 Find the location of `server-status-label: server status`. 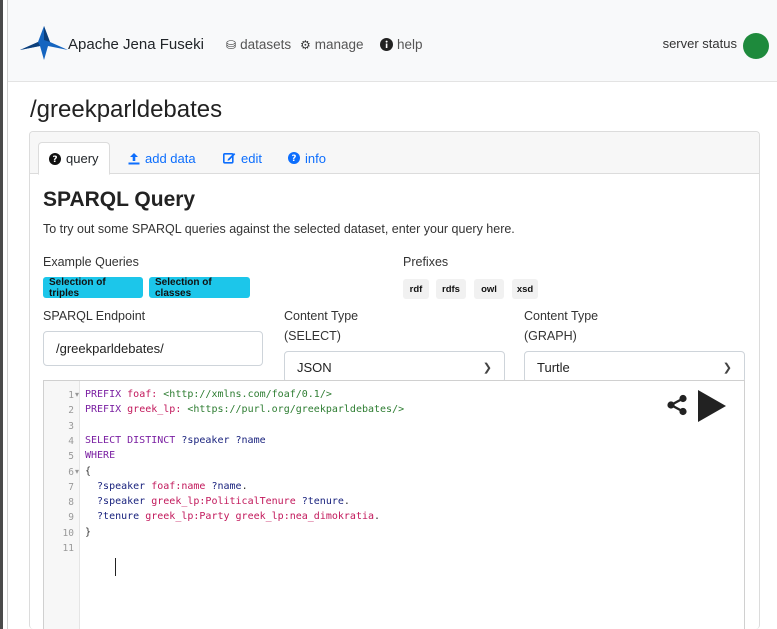

server-status-label: server status is located at coordinates (699, 43).